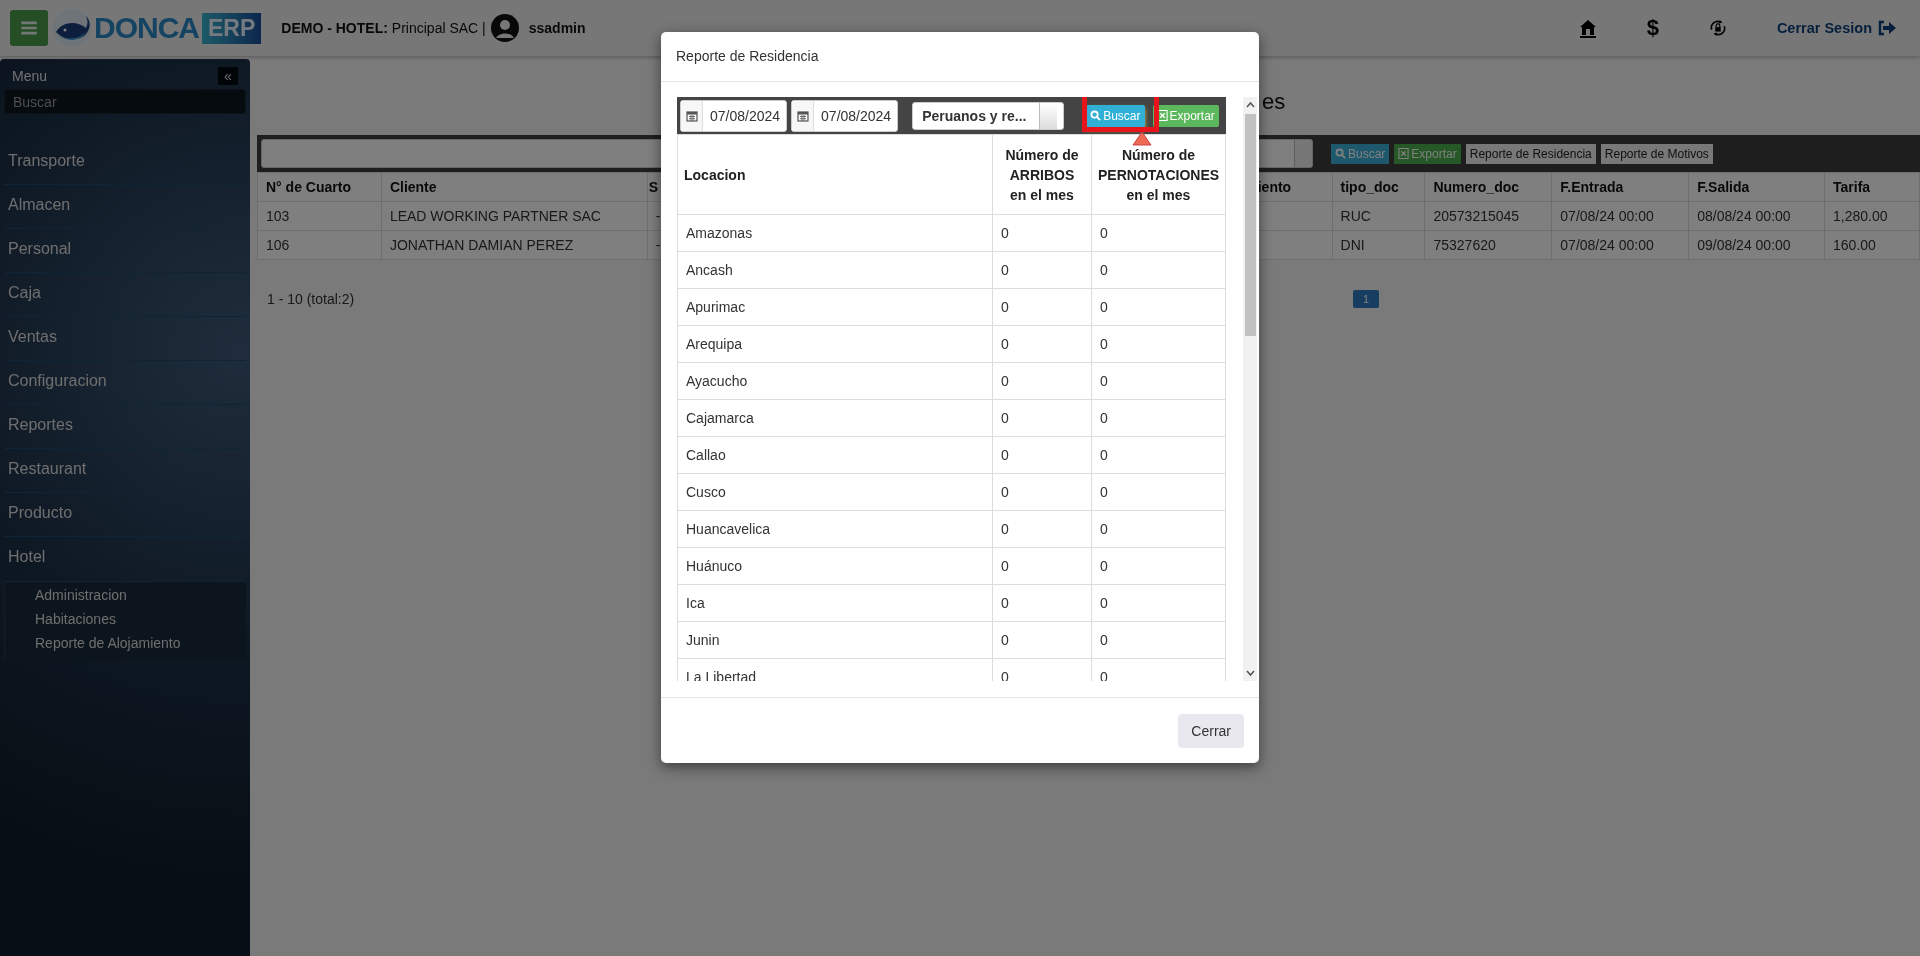 Image resolution: width=1920 pixels, height=956 pixels. Describe the element at coordinates (1872, 245) in the screenshot. I see `table-cell: 160.00` at that location.